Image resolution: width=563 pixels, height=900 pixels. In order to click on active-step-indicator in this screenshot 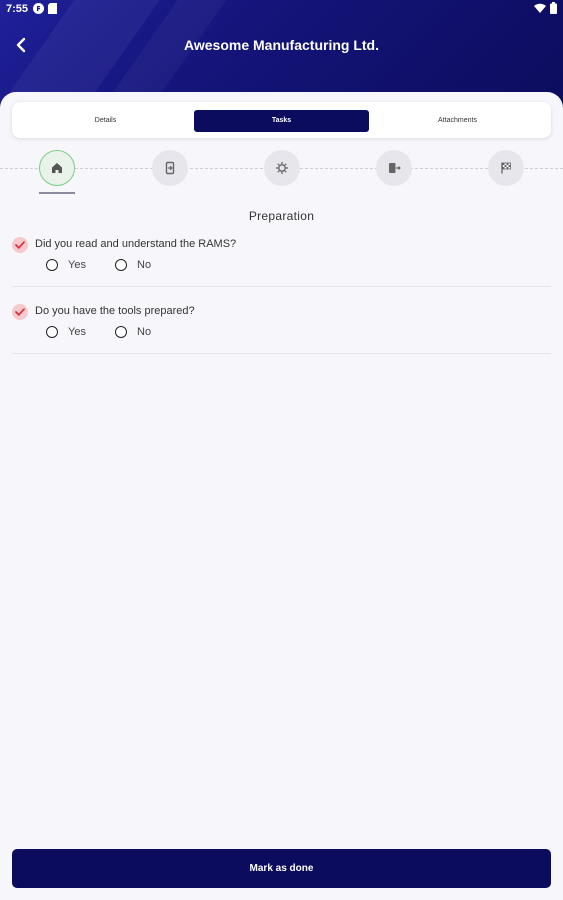, I will do `click(57, 193)`.